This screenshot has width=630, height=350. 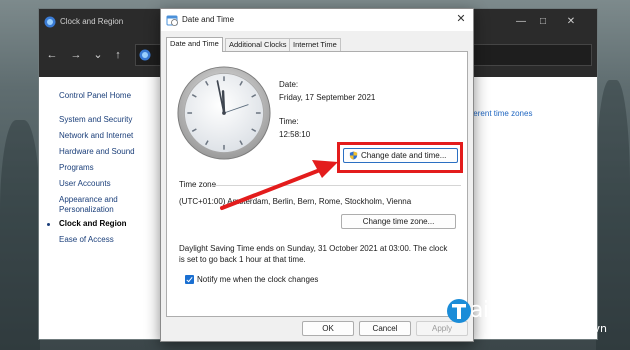 What do you see at coordinates (86, 209) in the screenshot?
I see `sidebar-item-personalization: Personalization` at bounding box center [86, 209].